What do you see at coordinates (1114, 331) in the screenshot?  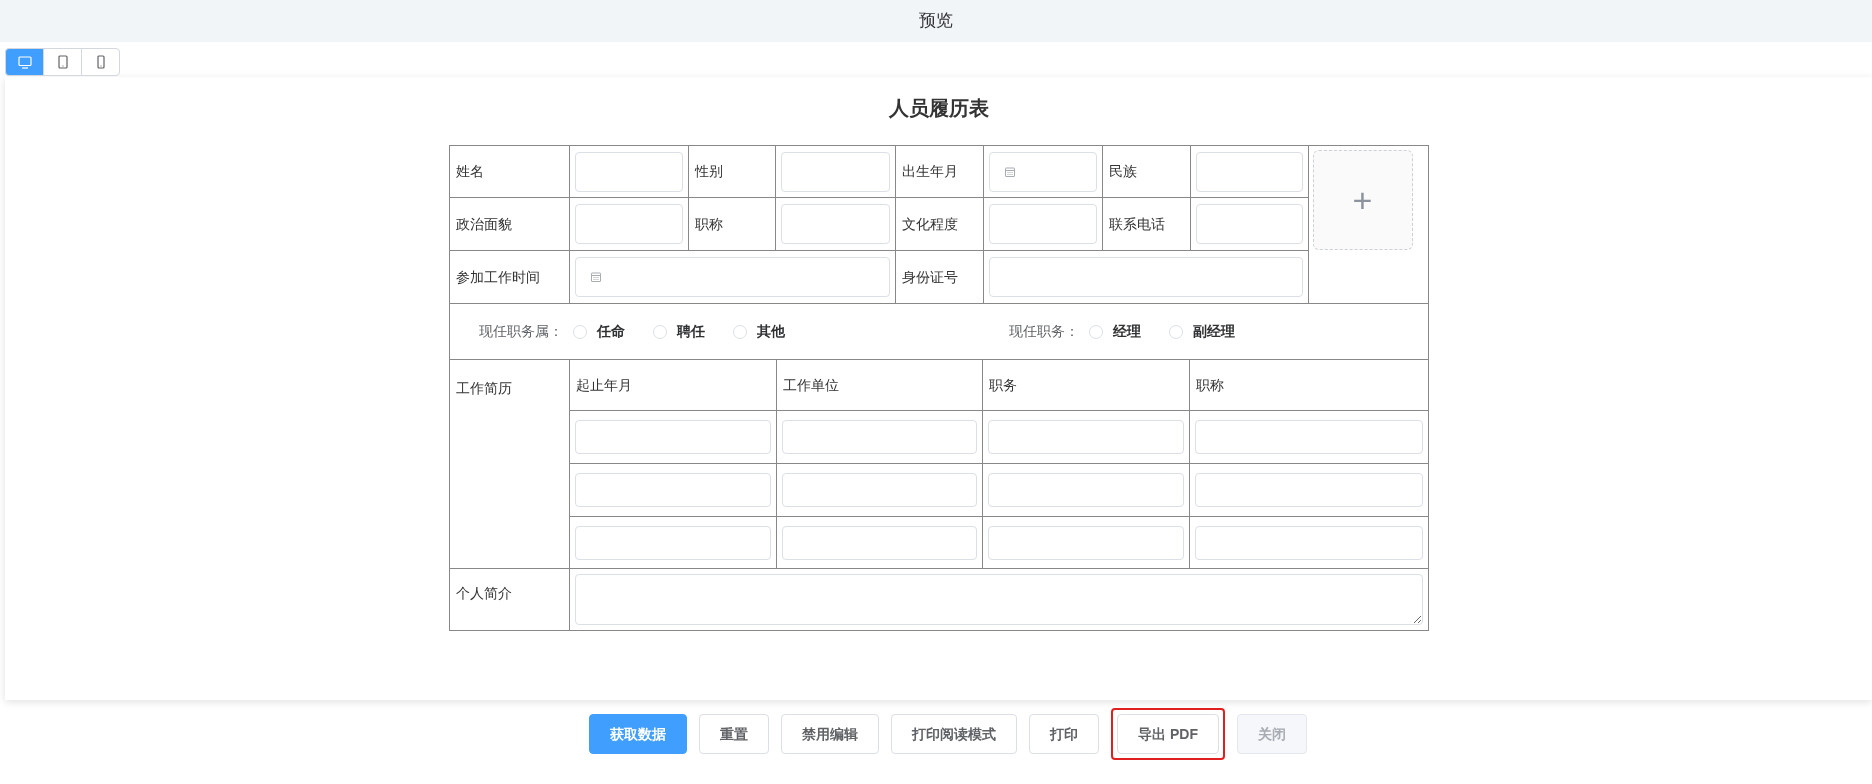 I see `radio-option: 经理` at bounding box center [1114, 331].